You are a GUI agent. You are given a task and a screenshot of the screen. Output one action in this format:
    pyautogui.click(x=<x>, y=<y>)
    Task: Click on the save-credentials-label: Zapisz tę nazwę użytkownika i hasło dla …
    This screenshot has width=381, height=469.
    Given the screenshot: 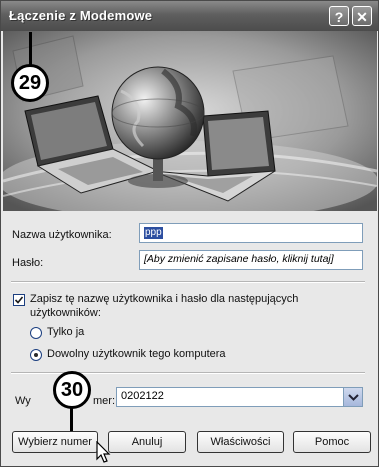 What is the action you would take?
    pyautogui.click(x=164, y=306)
    